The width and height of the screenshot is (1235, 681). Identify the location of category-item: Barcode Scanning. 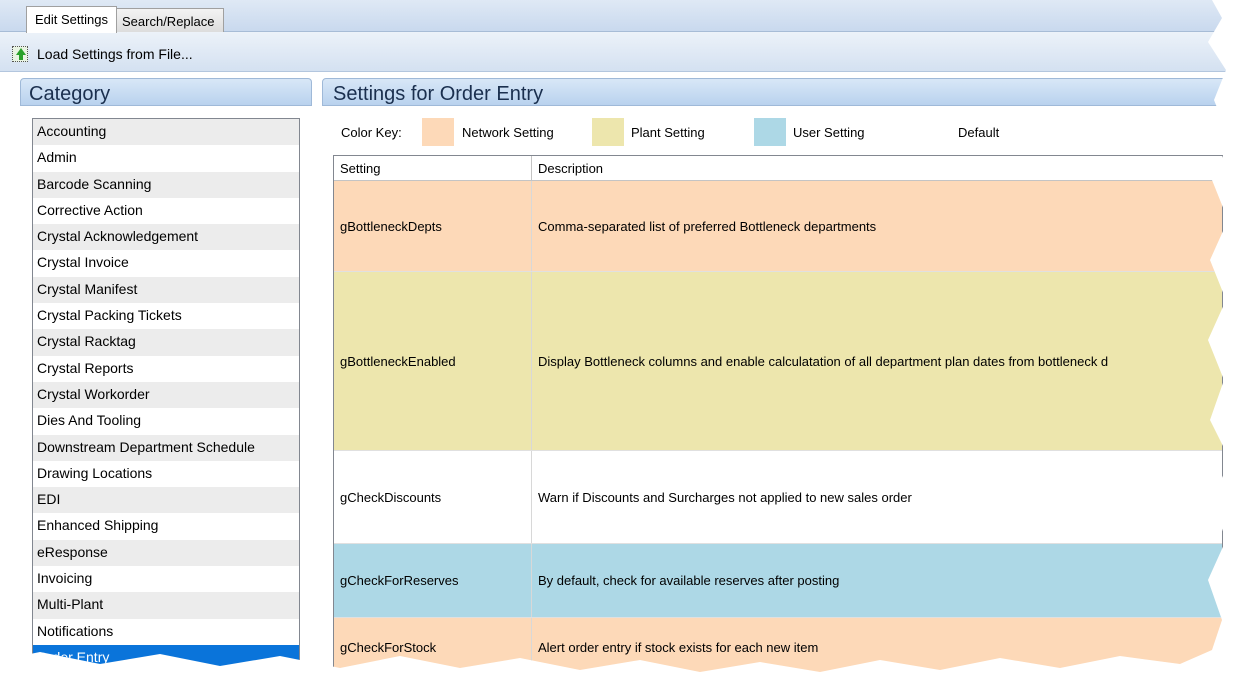
(166, 184).